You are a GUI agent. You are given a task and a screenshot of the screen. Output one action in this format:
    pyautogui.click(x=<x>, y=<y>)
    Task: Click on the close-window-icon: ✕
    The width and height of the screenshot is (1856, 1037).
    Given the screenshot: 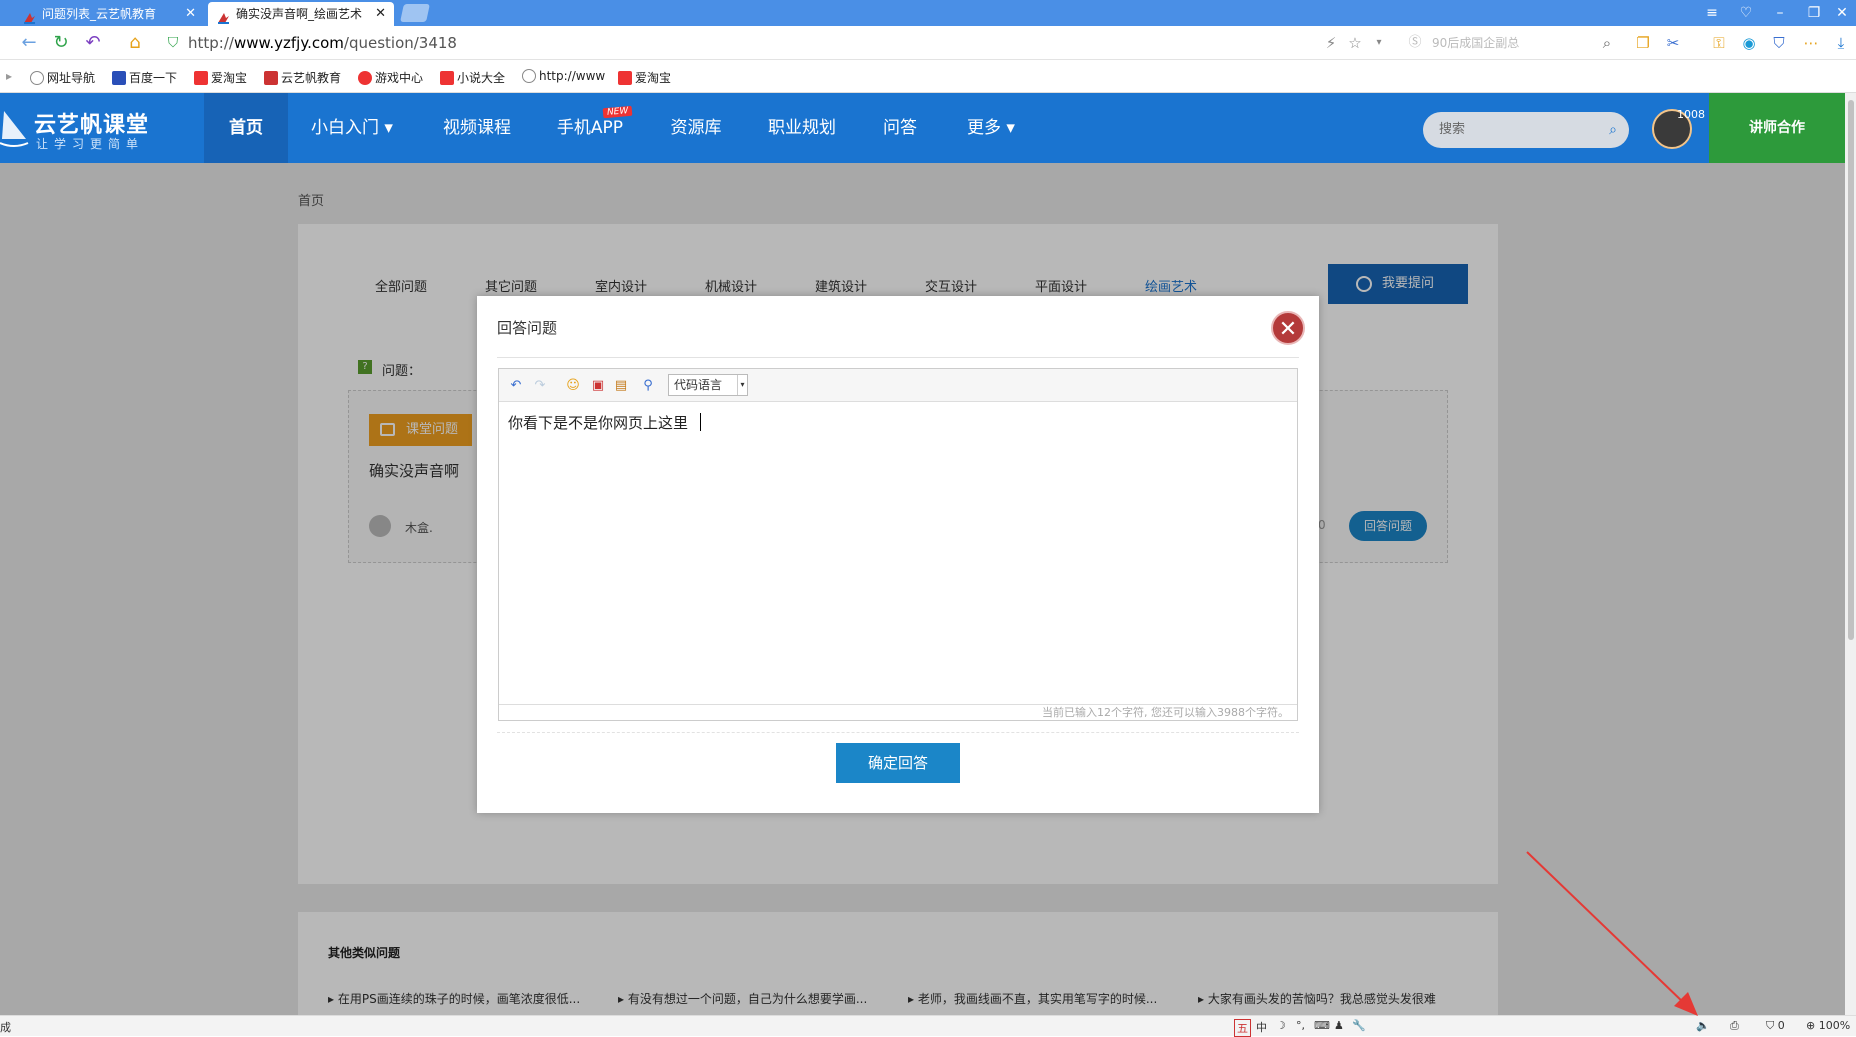 What is the action you would take?
    pyautogui.click(x=1842, y=13)
    